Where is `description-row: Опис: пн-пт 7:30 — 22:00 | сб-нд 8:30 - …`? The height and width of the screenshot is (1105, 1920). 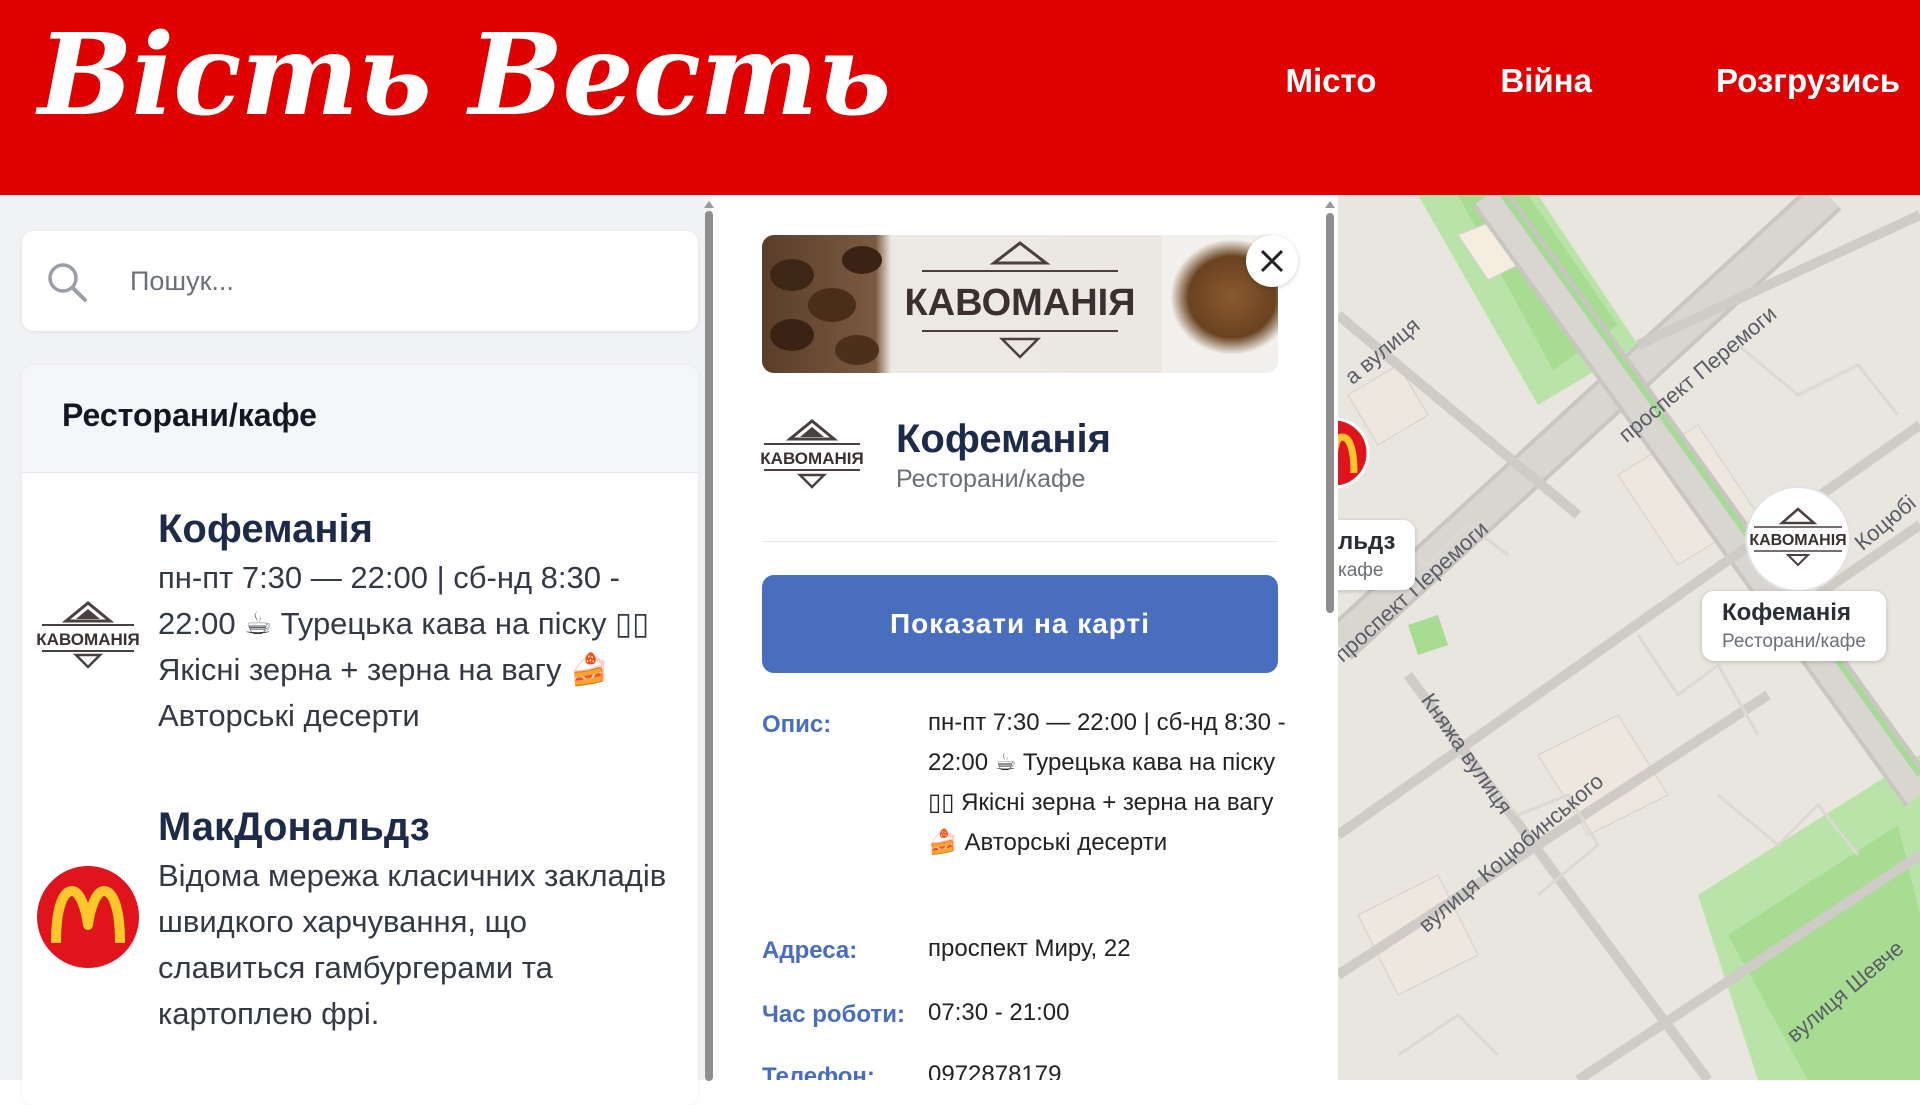 description-row: Опис: пн-пт 7:30 — 22:00 | сб-нд 8:30 - … is located at coordinates (1032, 800).